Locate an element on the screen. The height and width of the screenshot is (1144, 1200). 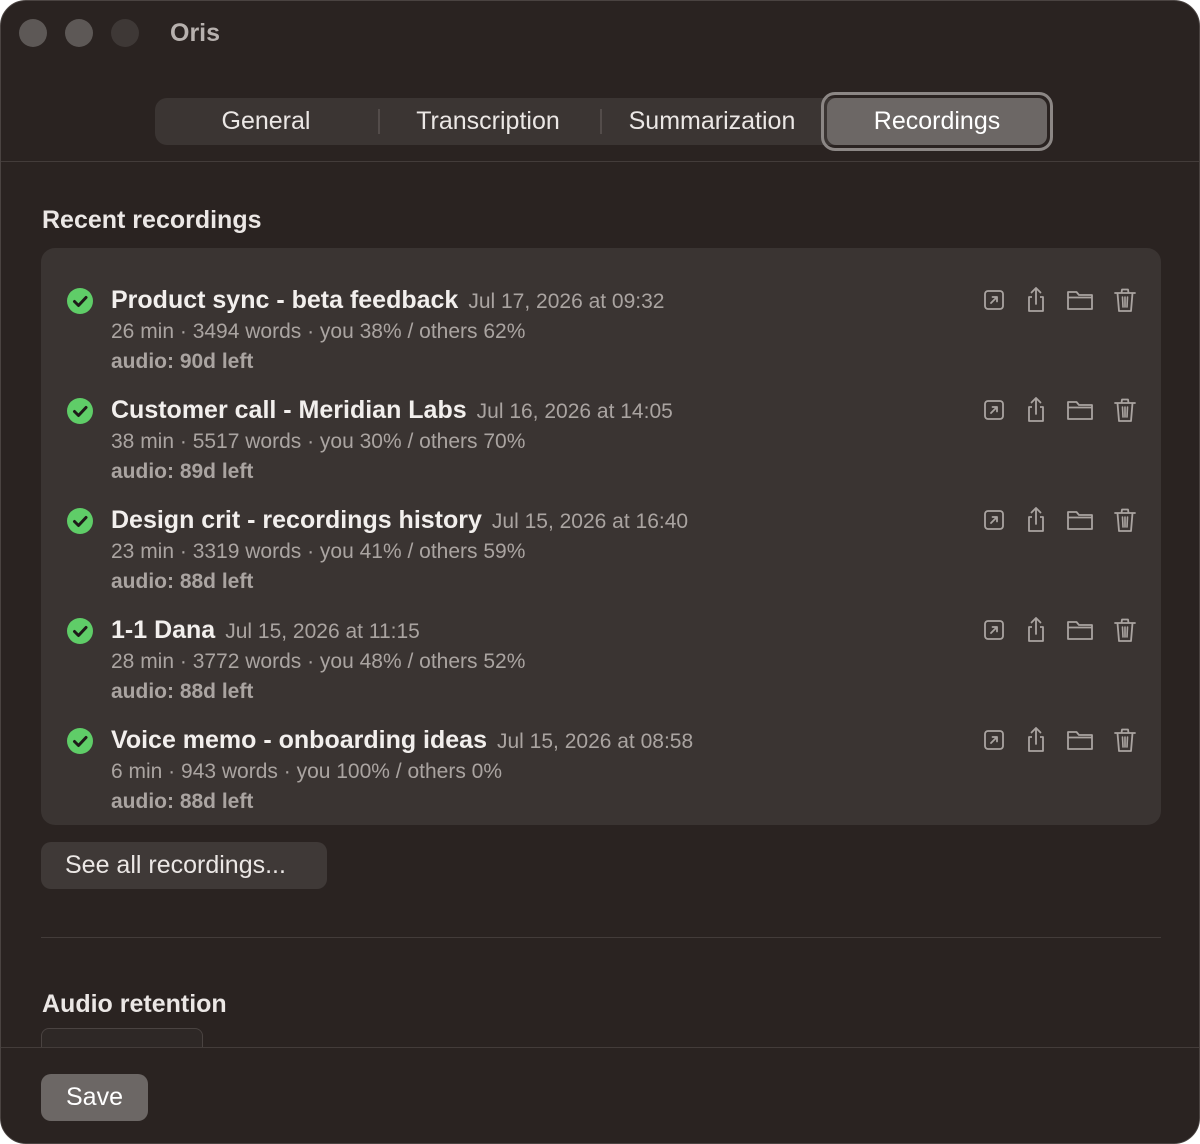
recording-title: Product sync - beta feedback is located at coordinates (285, 300).